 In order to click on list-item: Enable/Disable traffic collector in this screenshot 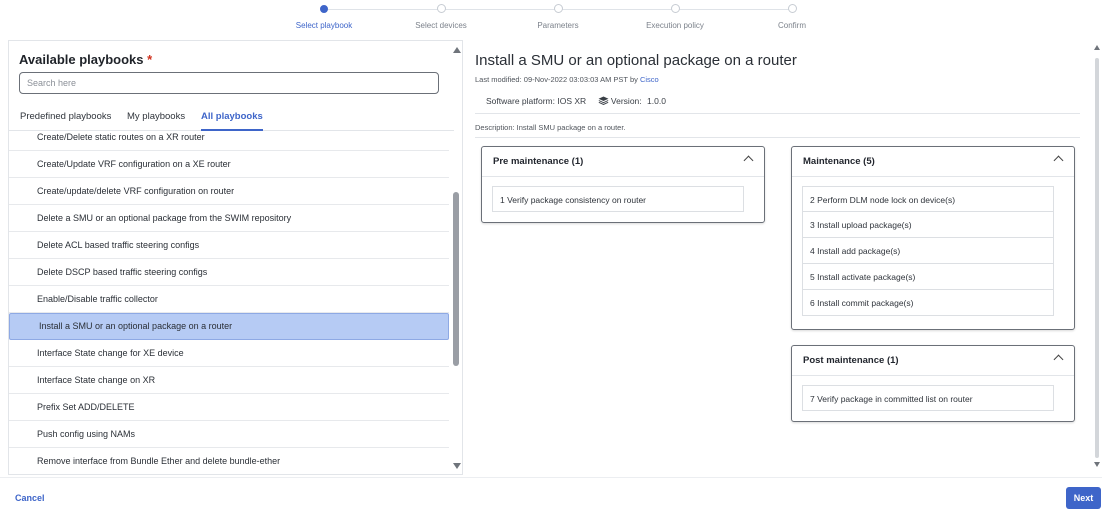, I will do `click(229, 299)`.